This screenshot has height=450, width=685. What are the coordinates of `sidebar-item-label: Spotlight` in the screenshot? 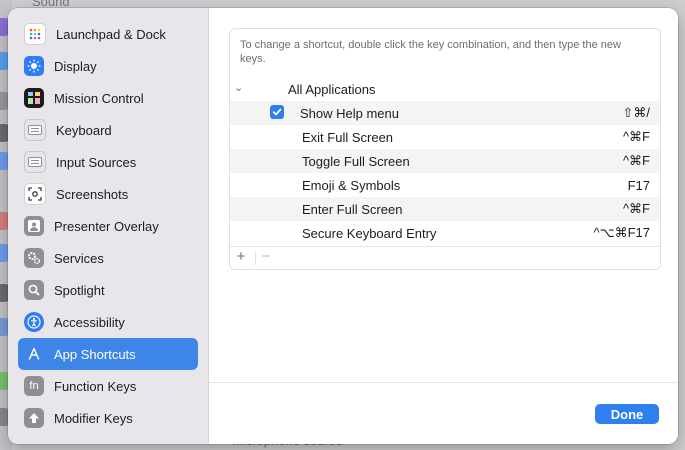 It's located at (79, 290).